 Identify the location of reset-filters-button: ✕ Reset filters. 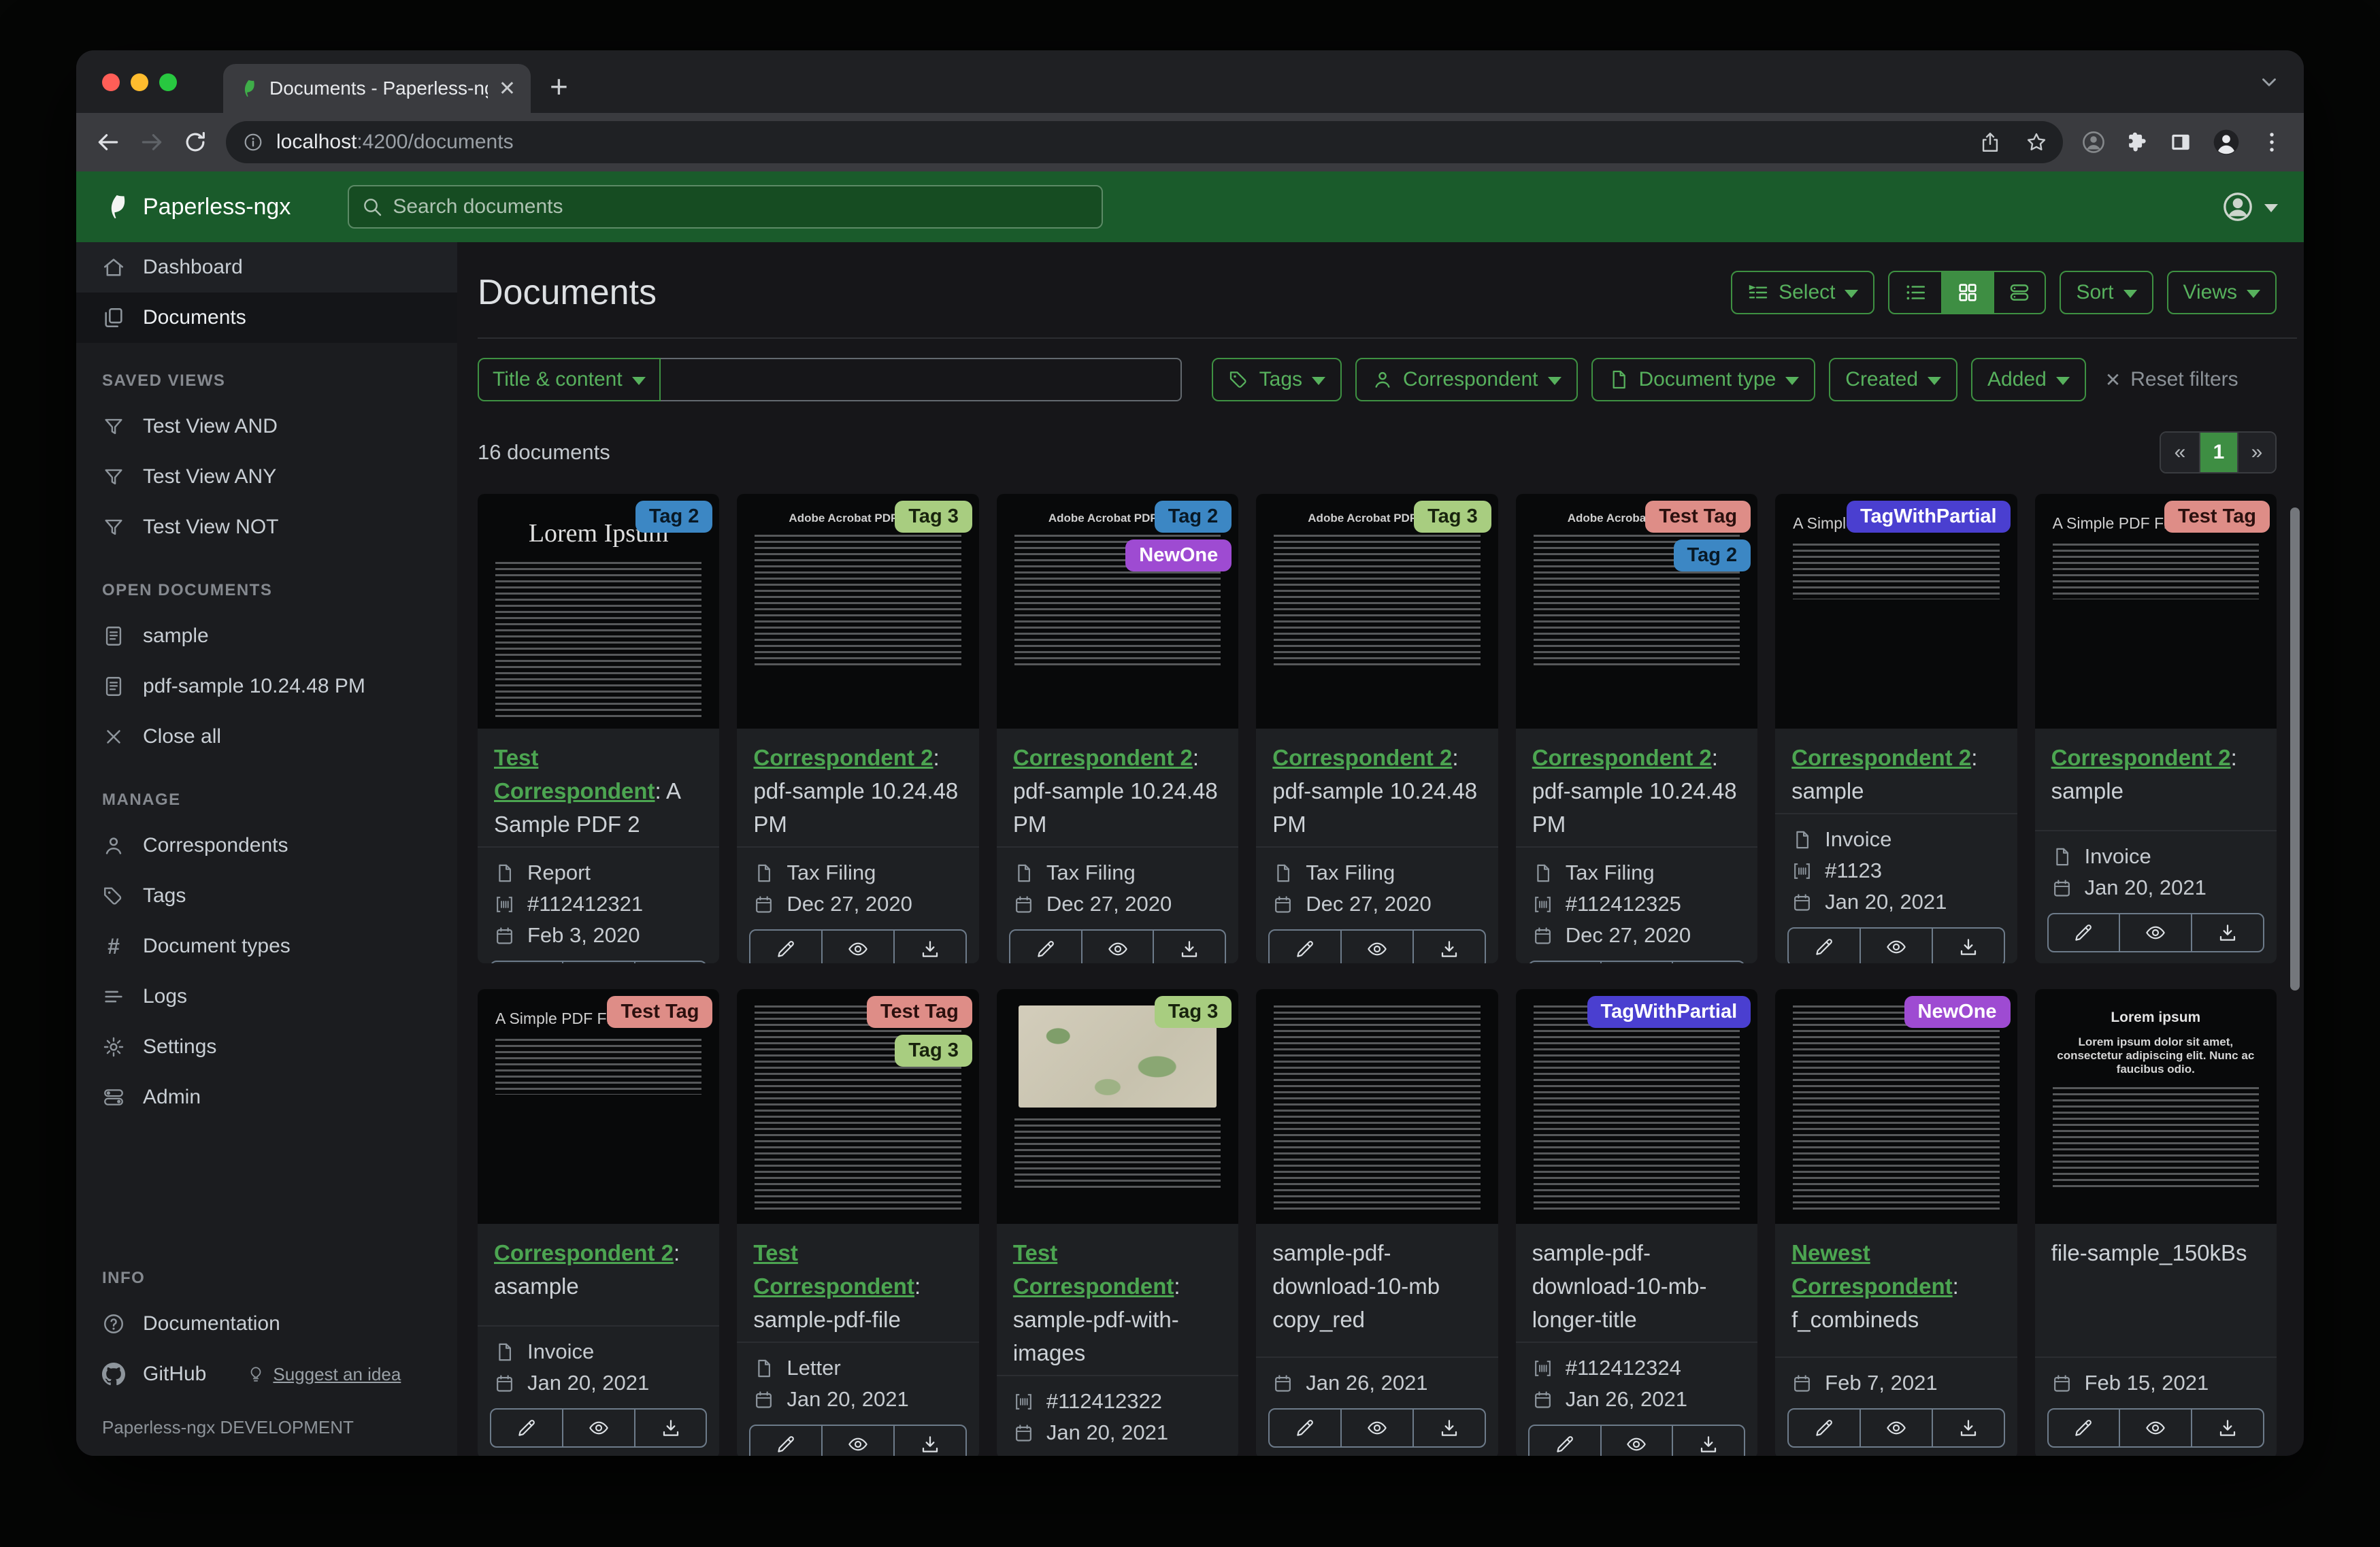
(2171, 379).